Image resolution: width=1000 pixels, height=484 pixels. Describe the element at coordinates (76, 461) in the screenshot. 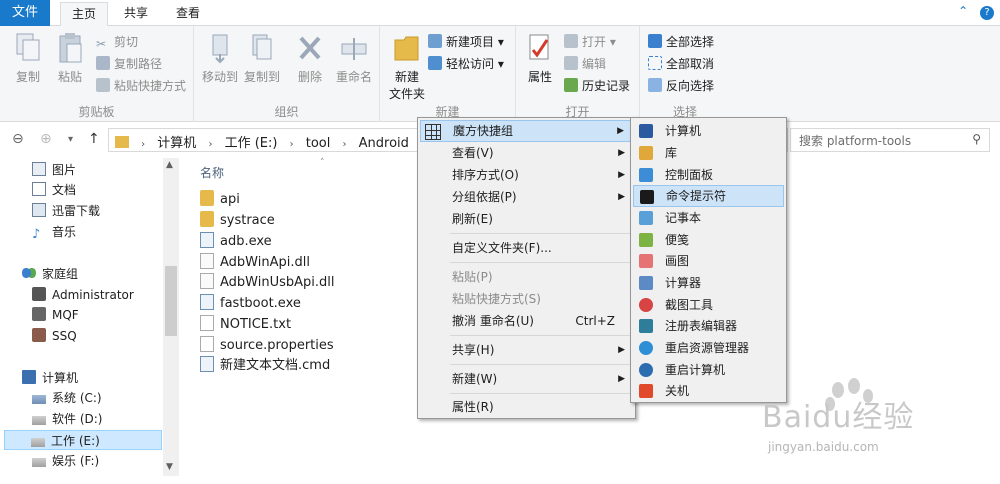

I see `nav-label: 娱乐 (F:)` at that location.